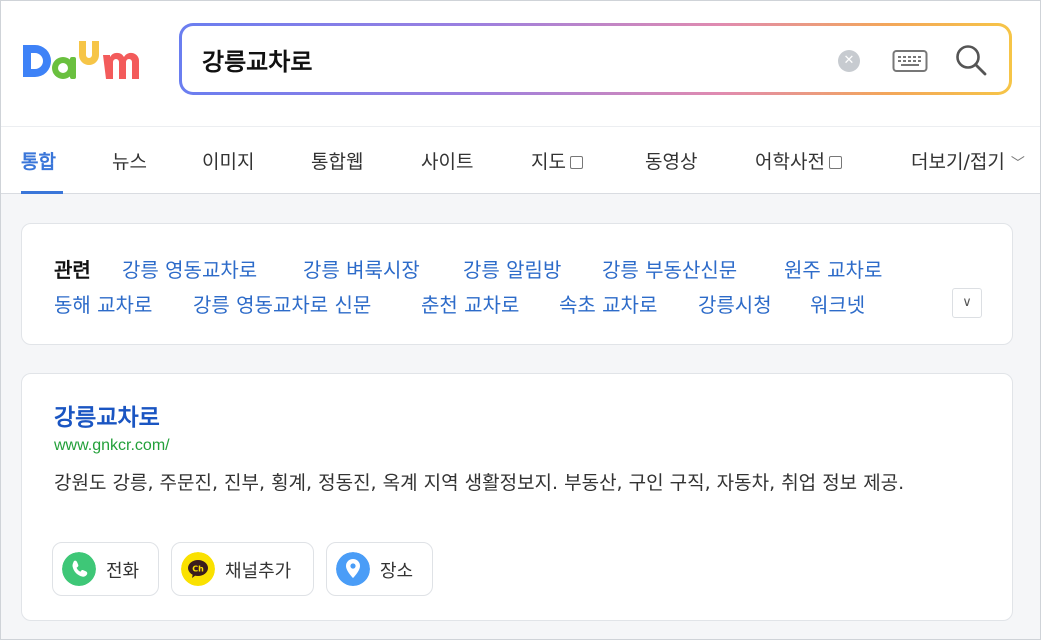 This screenshot has width=1041, height=640. Describe the element at coordinates (958, 162) in the screenshot. I see `tab-more-label: 더보기/접기` at that location.